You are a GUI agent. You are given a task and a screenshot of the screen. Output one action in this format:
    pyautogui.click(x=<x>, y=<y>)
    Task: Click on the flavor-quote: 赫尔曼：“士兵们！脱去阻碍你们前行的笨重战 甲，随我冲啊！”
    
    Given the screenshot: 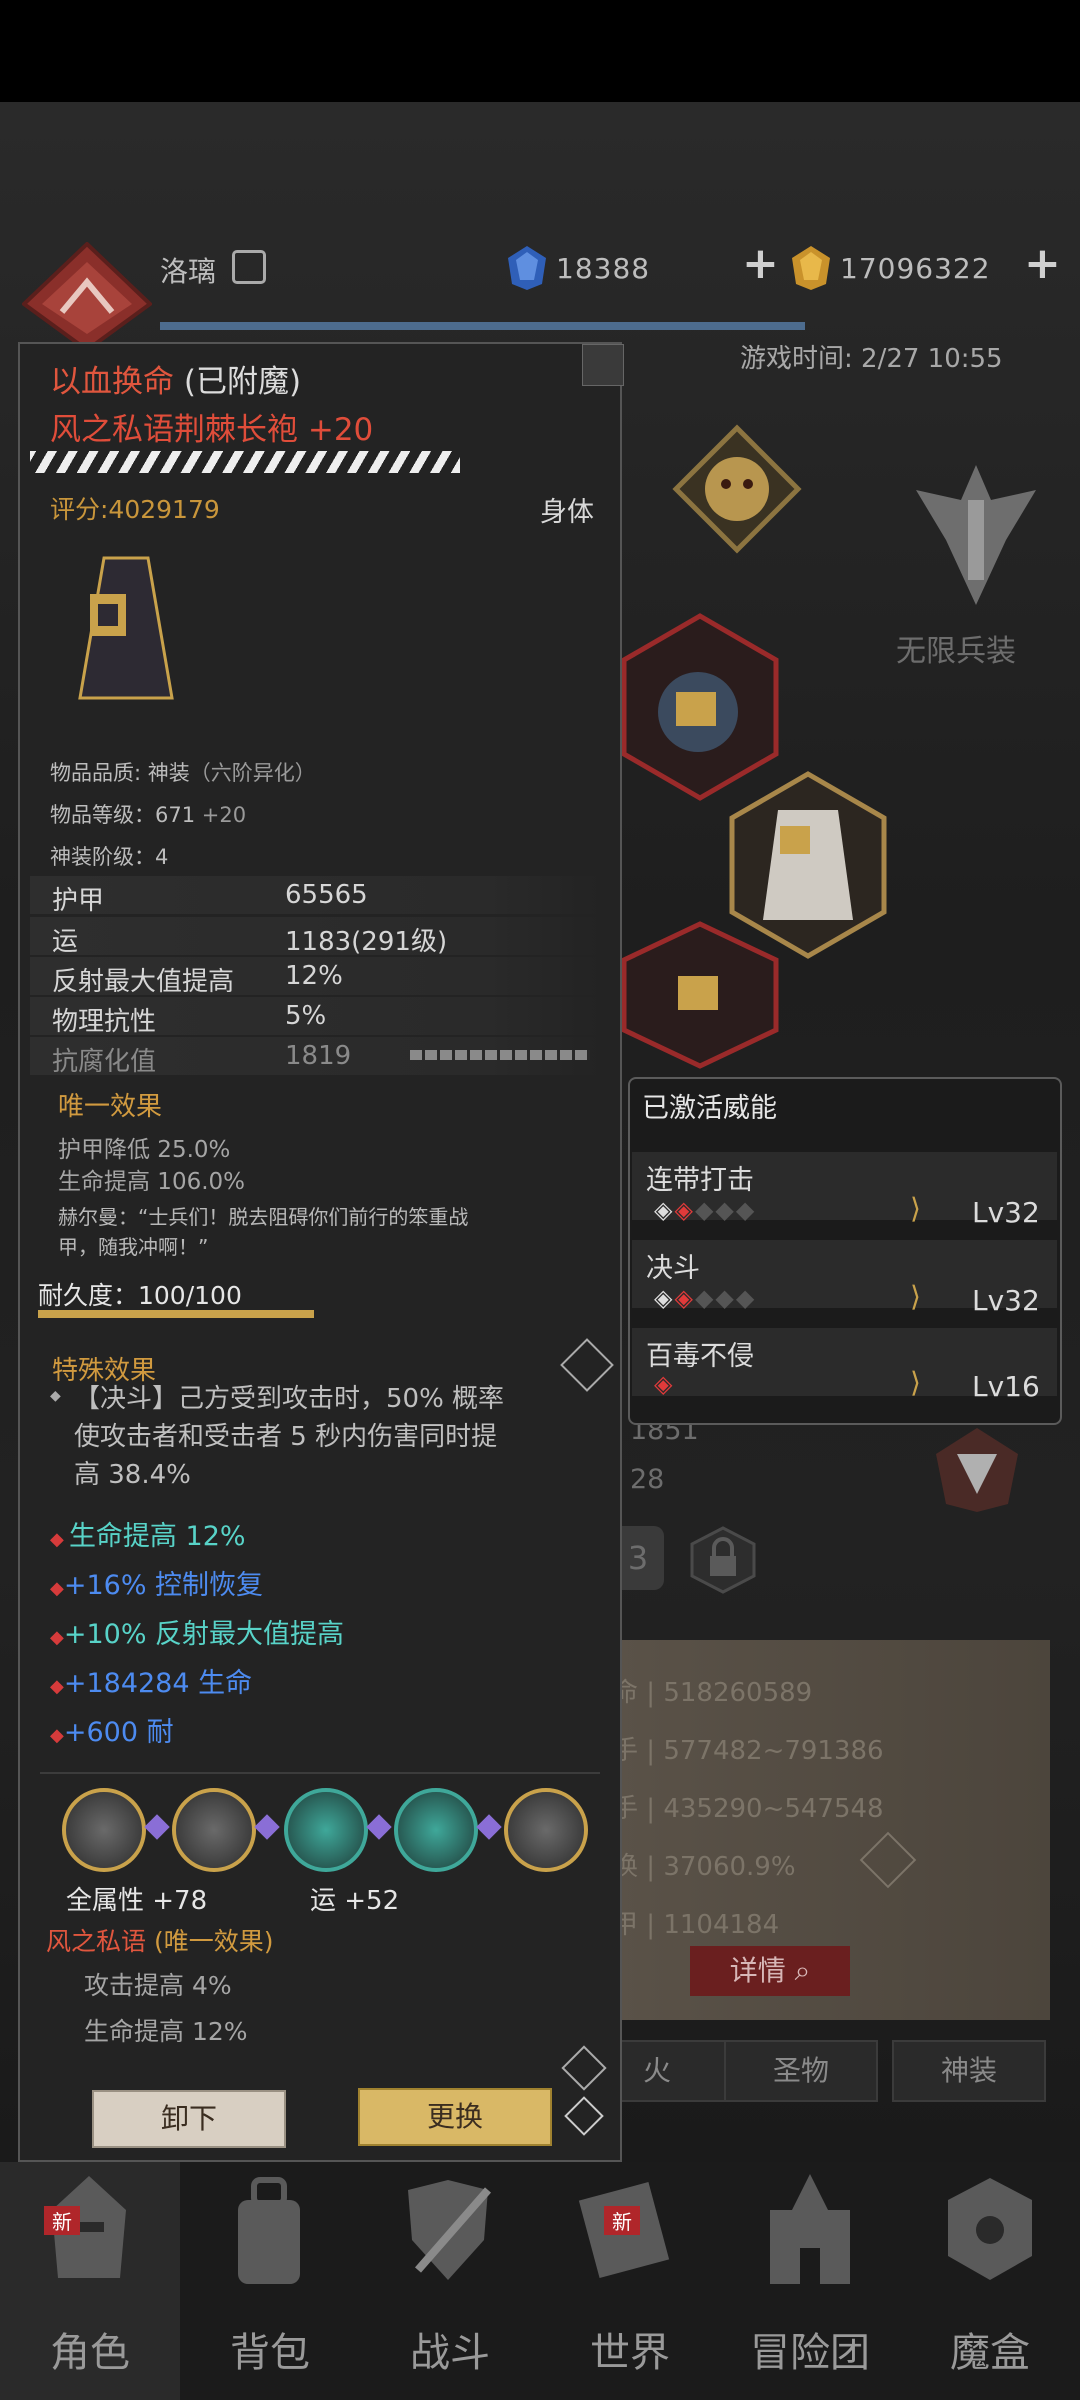 What is the action you would take?
    pyautogui.click(x=263, y=1232)
    